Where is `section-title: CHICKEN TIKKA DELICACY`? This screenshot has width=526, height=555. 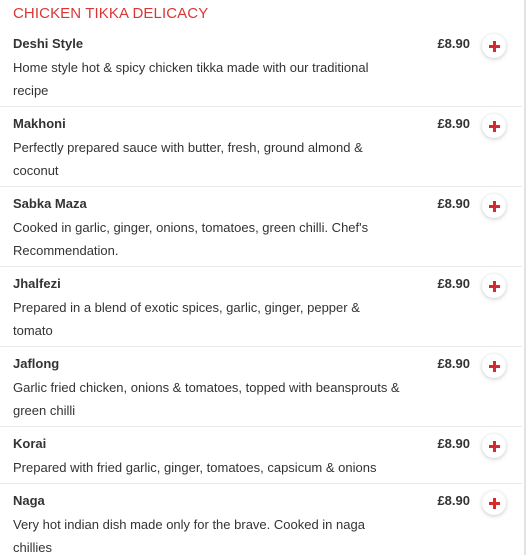
section-title: CHICKEN TIKKA DELICACY is located at coordinates (111, 13).